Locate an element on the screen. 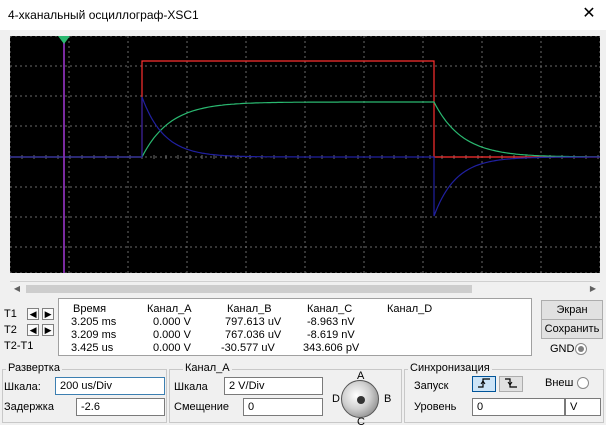 Image resolution: width=606 pixels, height=425 pixels. title-bar: 4-хканальный осциллограф-XSC1 ✕ is located at coordinates (303, 15).